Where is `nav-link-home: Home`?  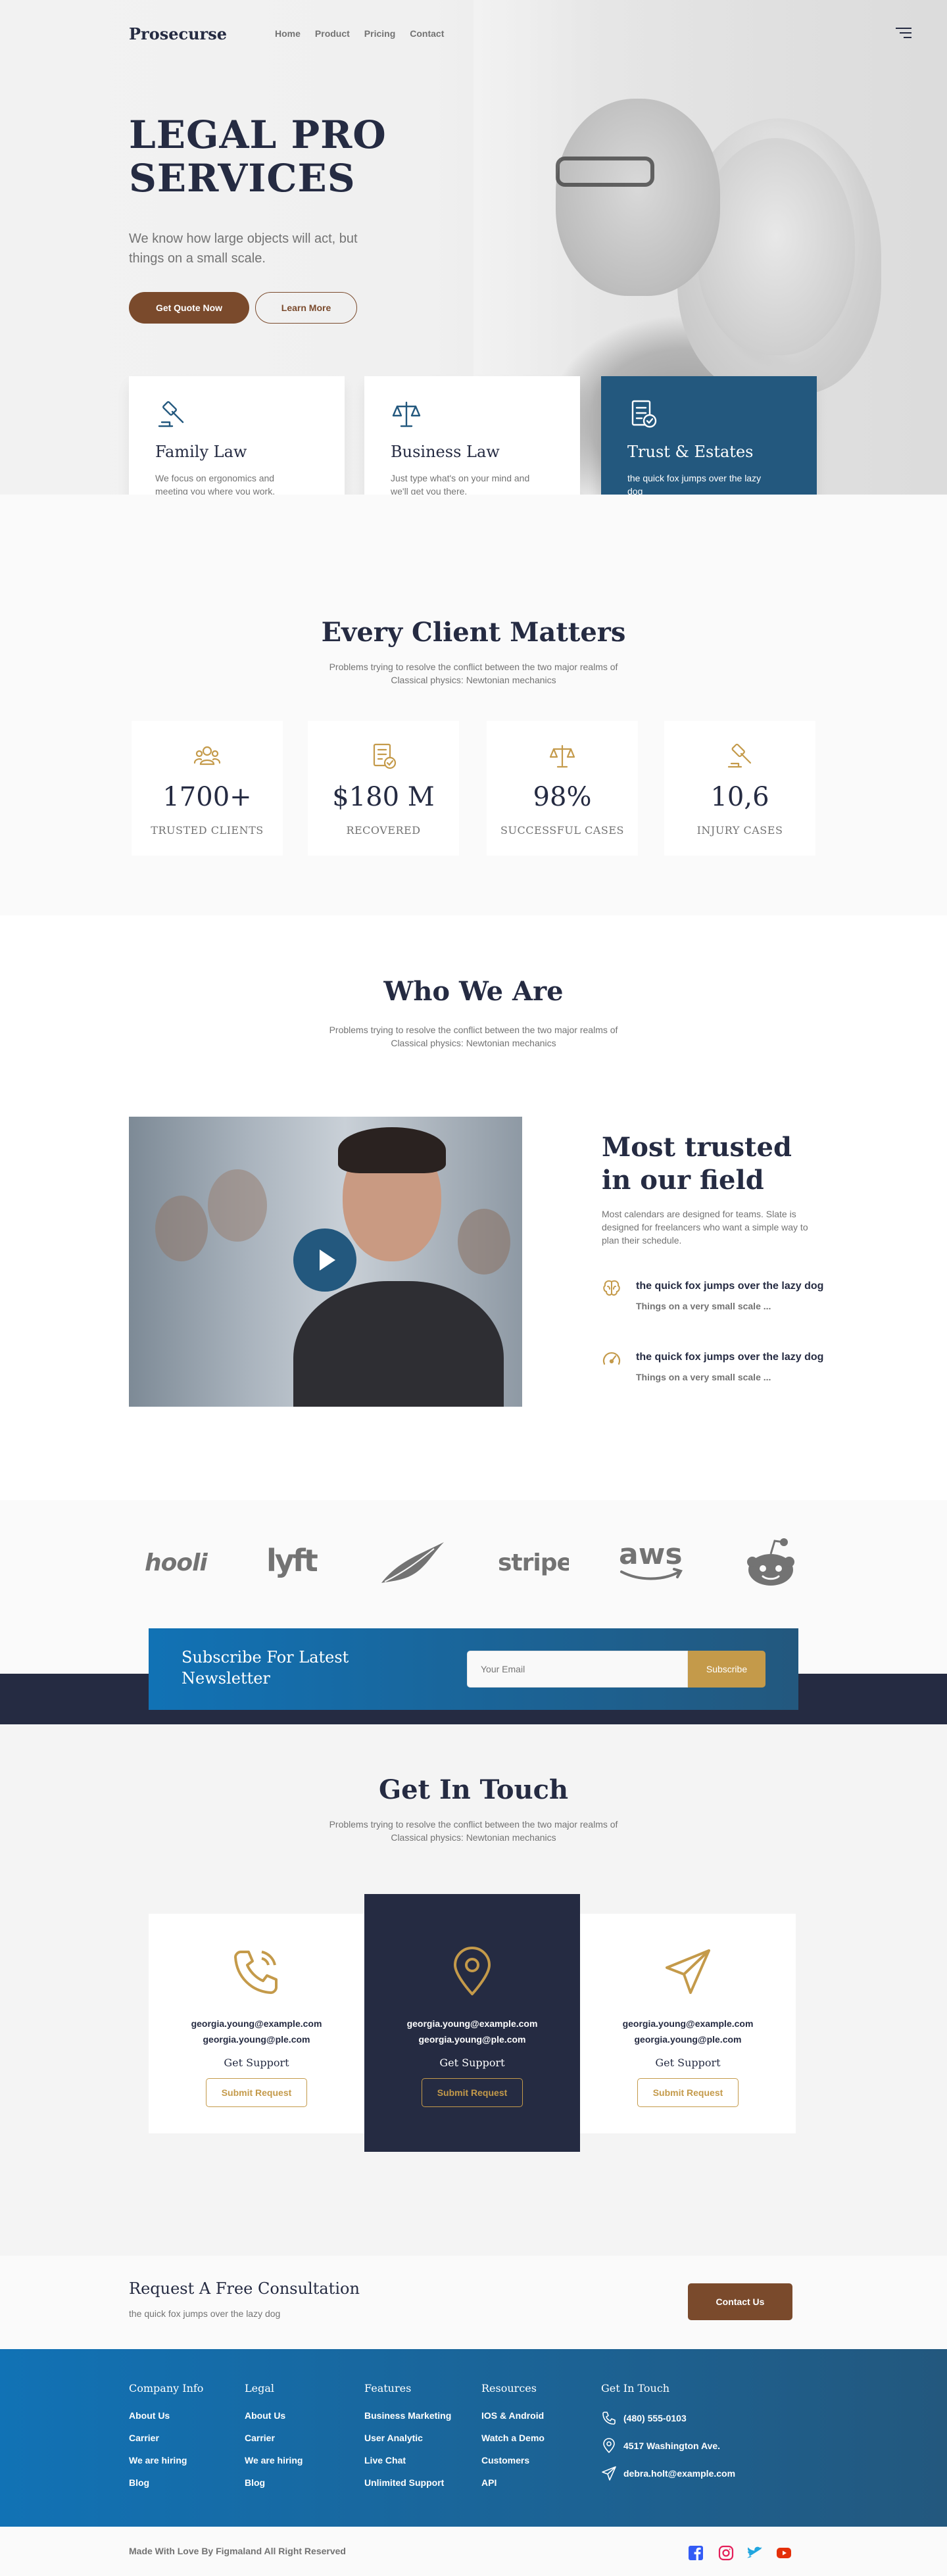 nav-link-home: Home is located at coordinates (288, 34).